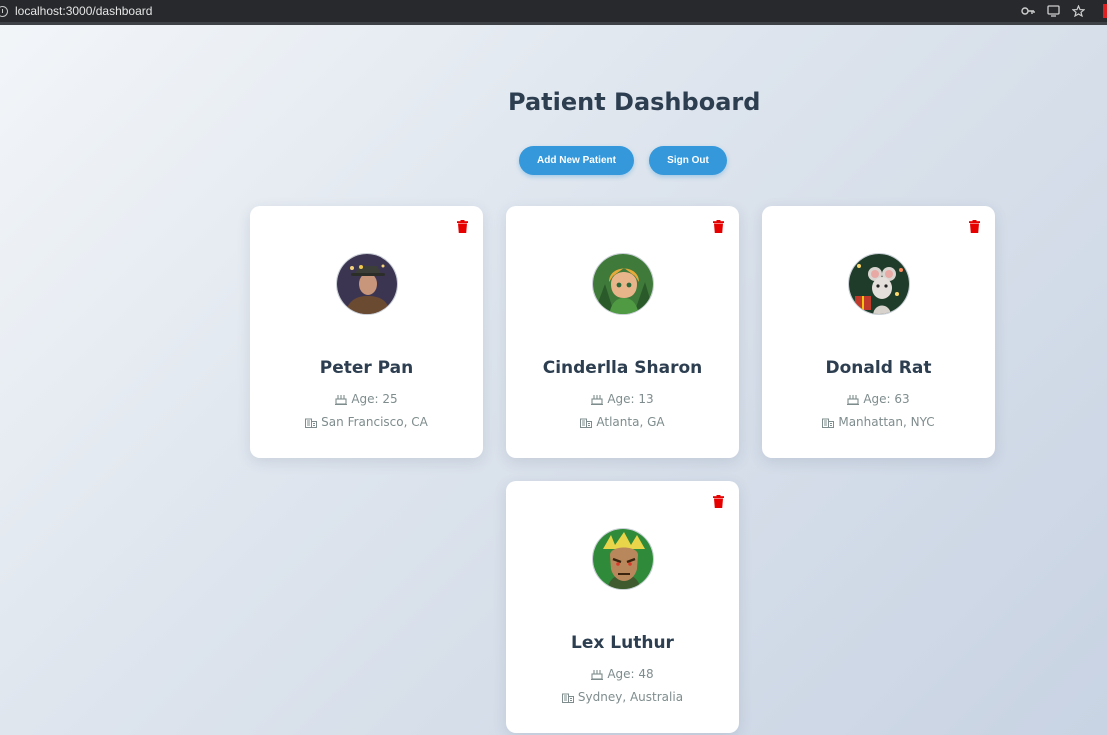 The width and height of the screenshot is (1107, 735). What do you see at coordinates (878, 368) in the screenshot?
I see `patient-name: Donald Rat` at bounding box center [878, 368].